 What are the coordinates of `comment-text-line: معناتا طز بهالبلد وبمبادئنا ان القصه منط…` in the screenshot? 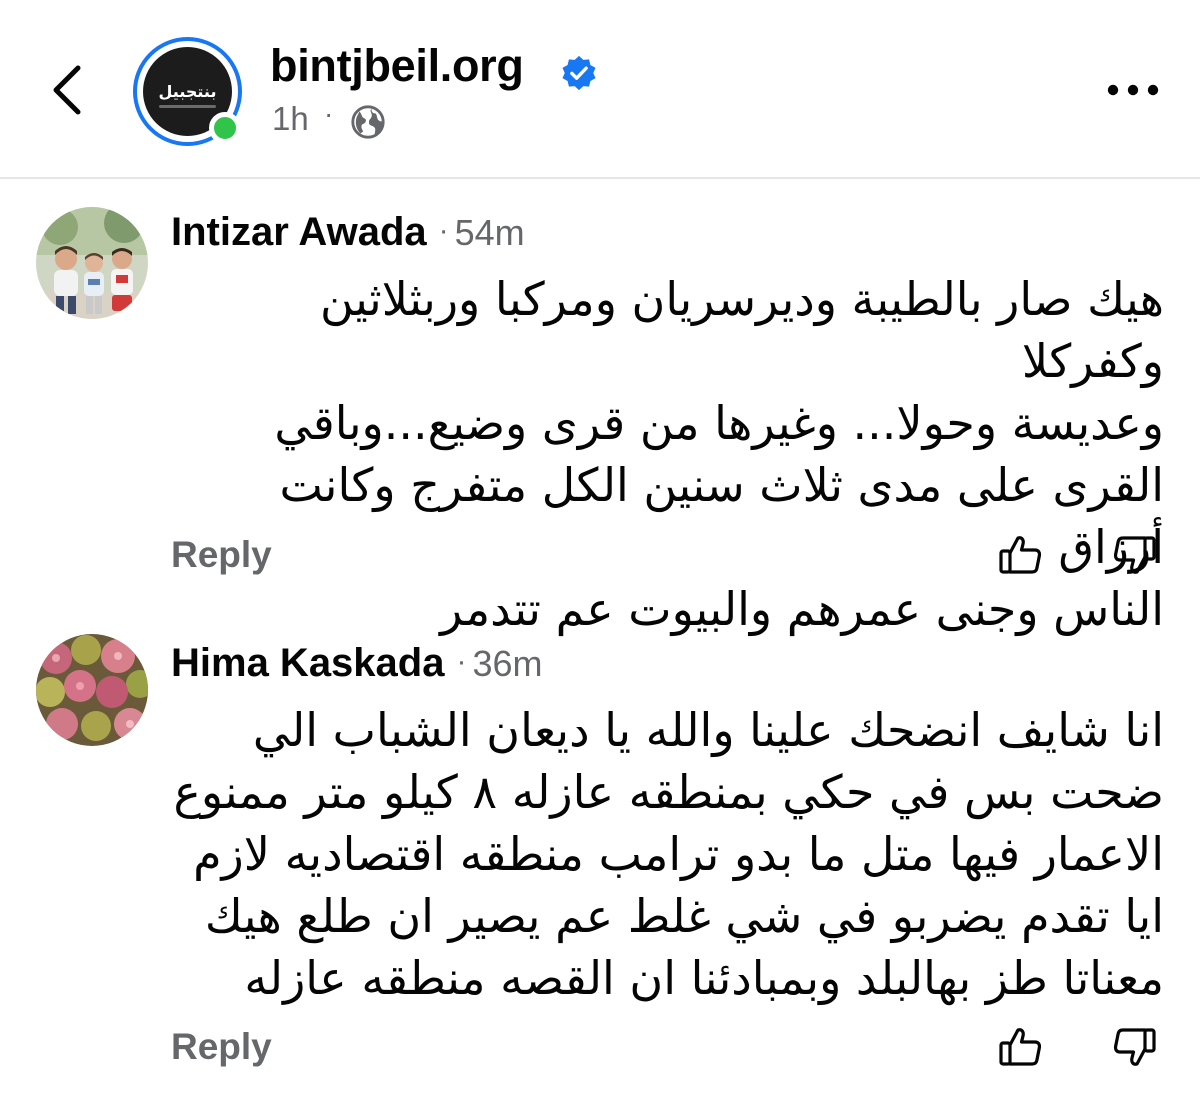 It's located at (704, 978).